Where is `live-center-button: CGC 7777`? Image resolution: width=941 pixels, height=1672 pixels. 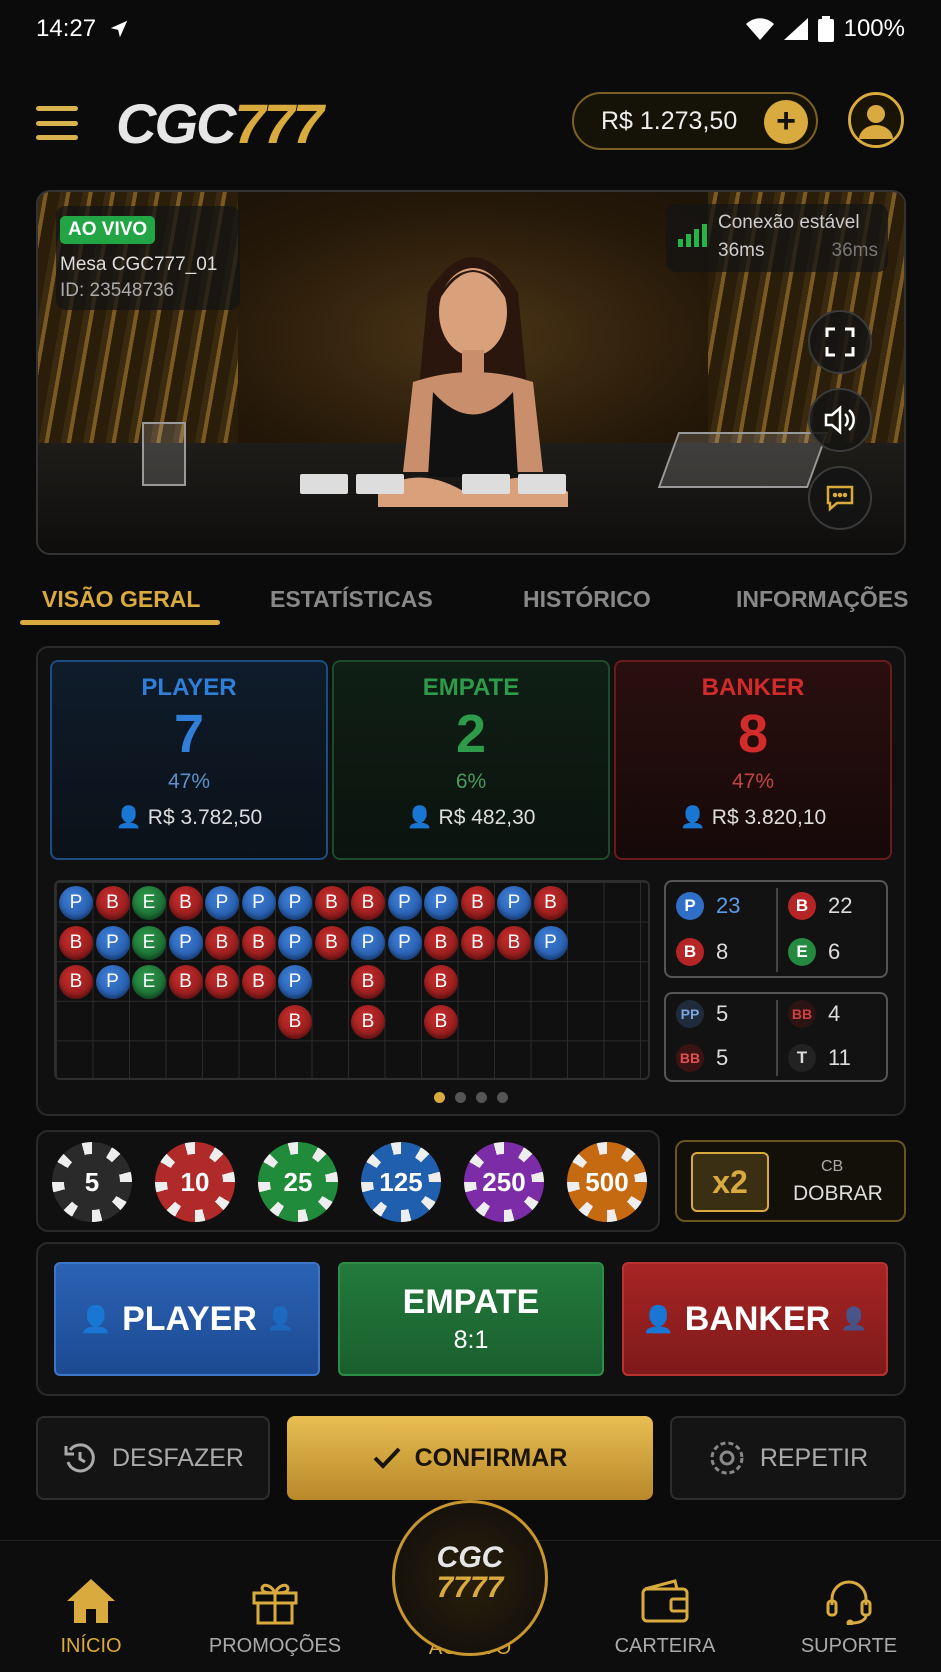 live-center-button: CGC 7777 is located at coordinates (470, 1578).